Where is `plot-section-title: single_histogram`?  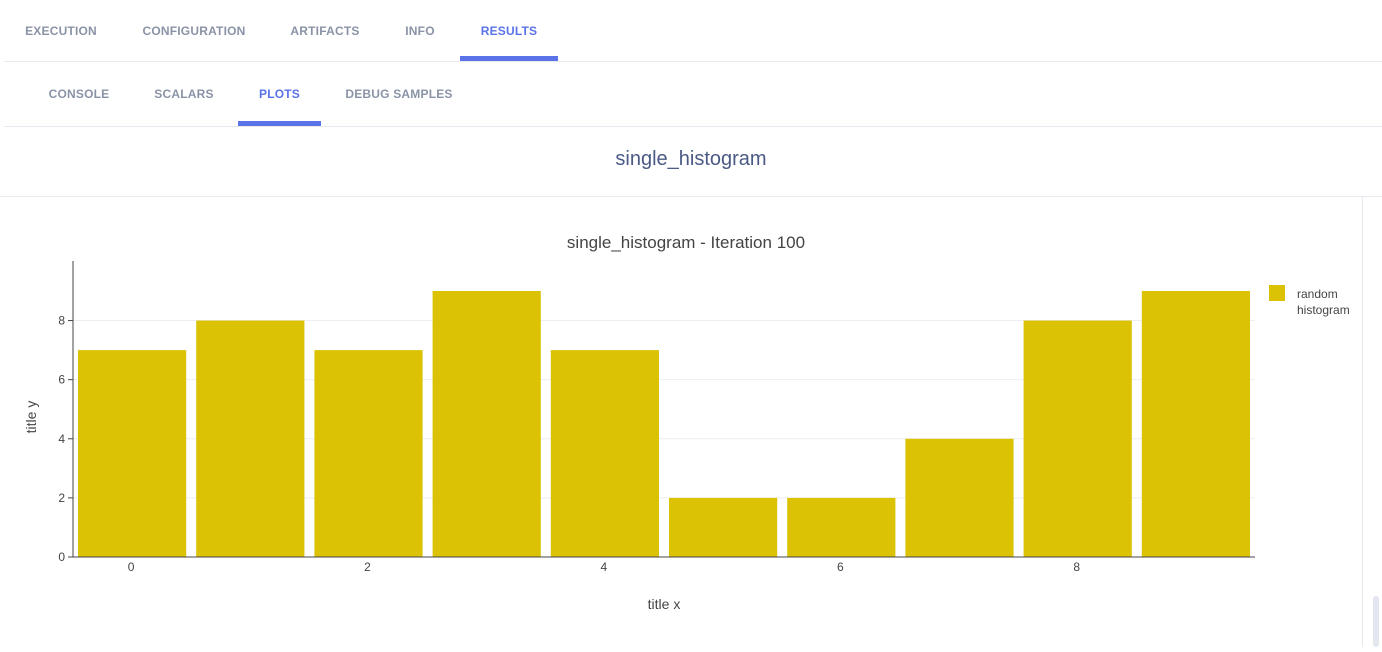 plot-section-title: single_histogram is located at coordinates (691, 159).